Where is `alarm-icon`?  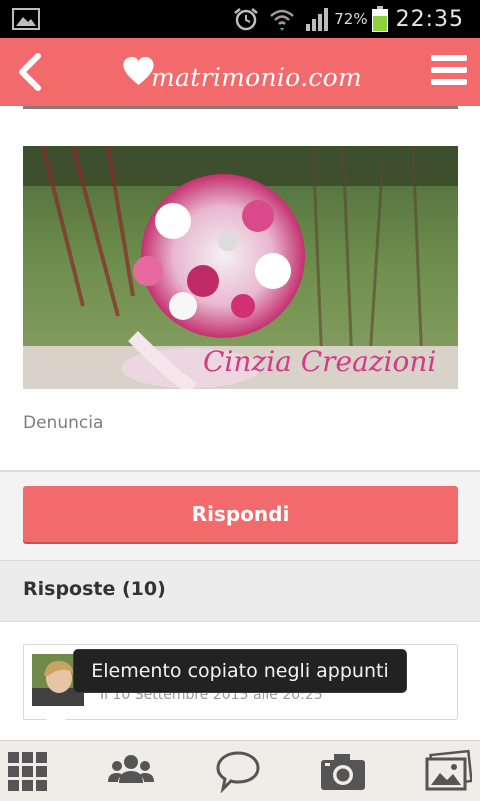
alarm-icon is located at coordinates (246, 19).